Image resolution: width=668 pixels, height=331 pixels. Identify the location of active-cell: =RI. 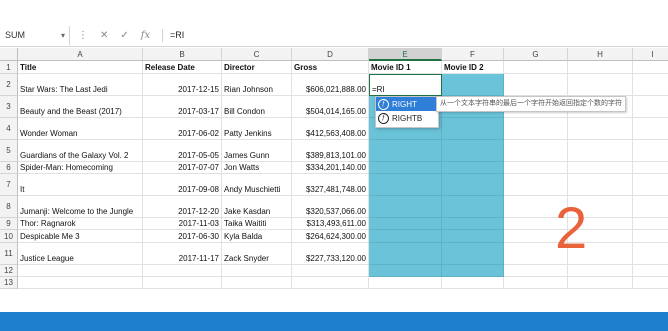
(405, 85).